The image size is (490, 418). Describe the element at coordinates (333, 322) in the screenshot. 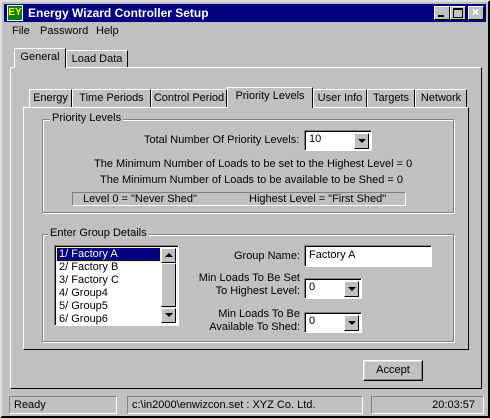

I see `min-shed-select: 0` at that location.